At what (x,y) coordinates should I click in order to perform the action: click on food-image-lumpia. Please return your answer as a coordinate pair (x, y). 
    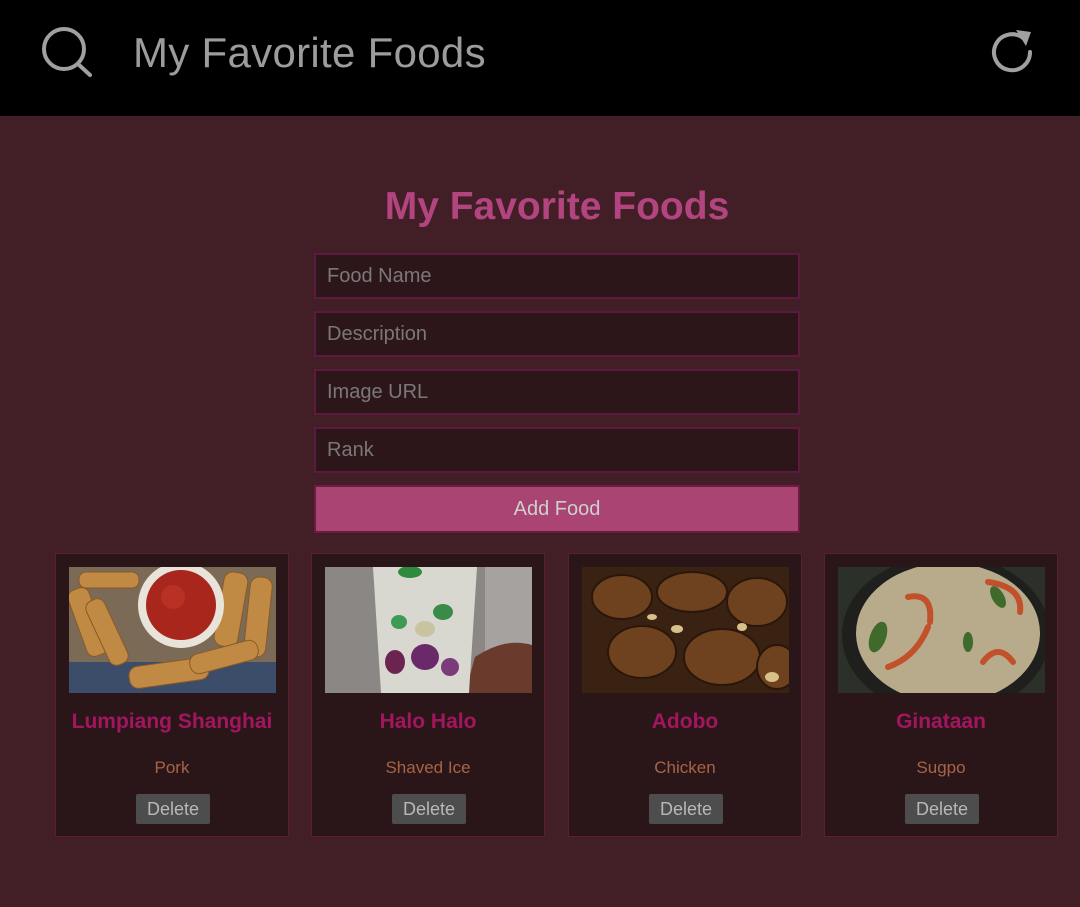
    Looking at the image, I should click on (172, 630).